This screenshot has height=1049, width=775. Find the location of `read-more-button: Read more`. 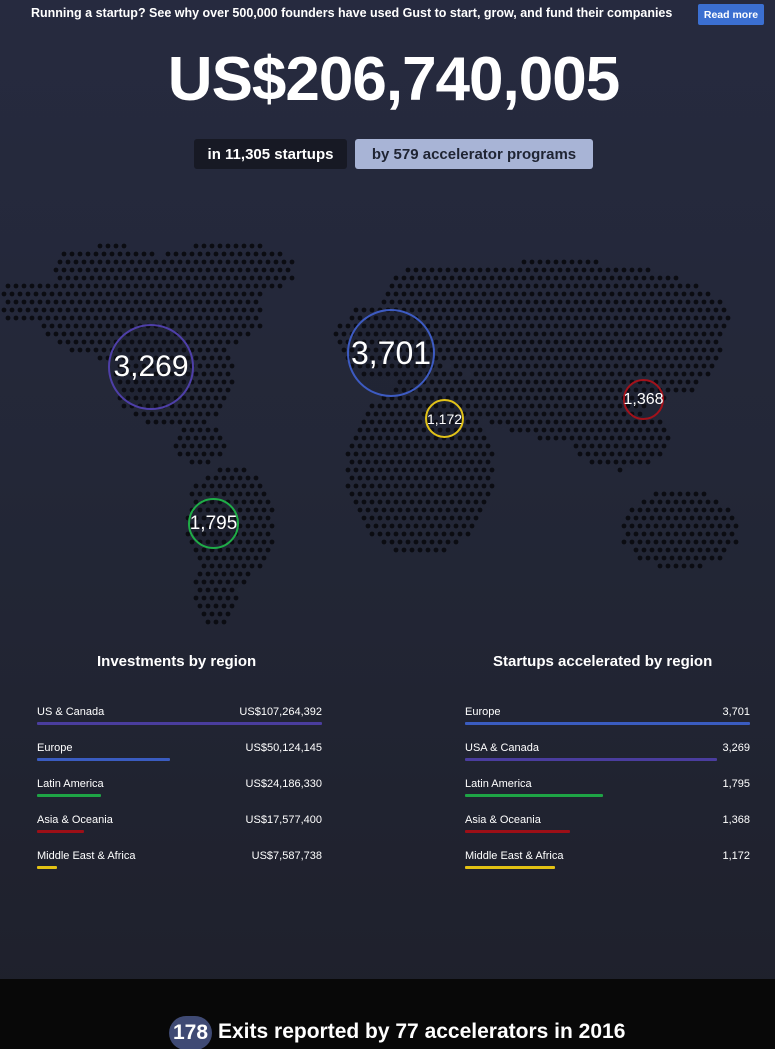

read-more-button: Read more is located at coordinates (731, 14).